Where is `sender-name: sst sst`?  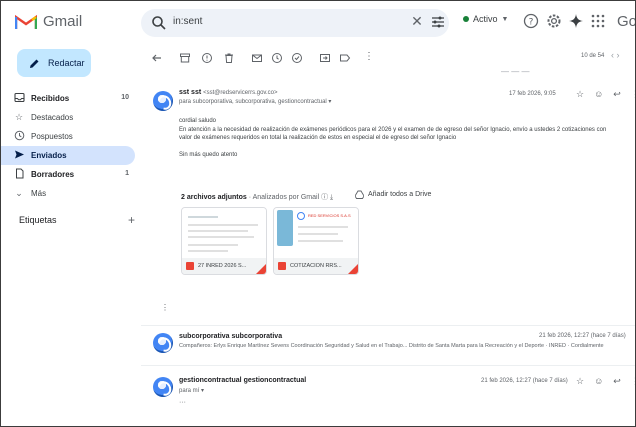
sender-name: sst sst is located at coordinates (190, 92).